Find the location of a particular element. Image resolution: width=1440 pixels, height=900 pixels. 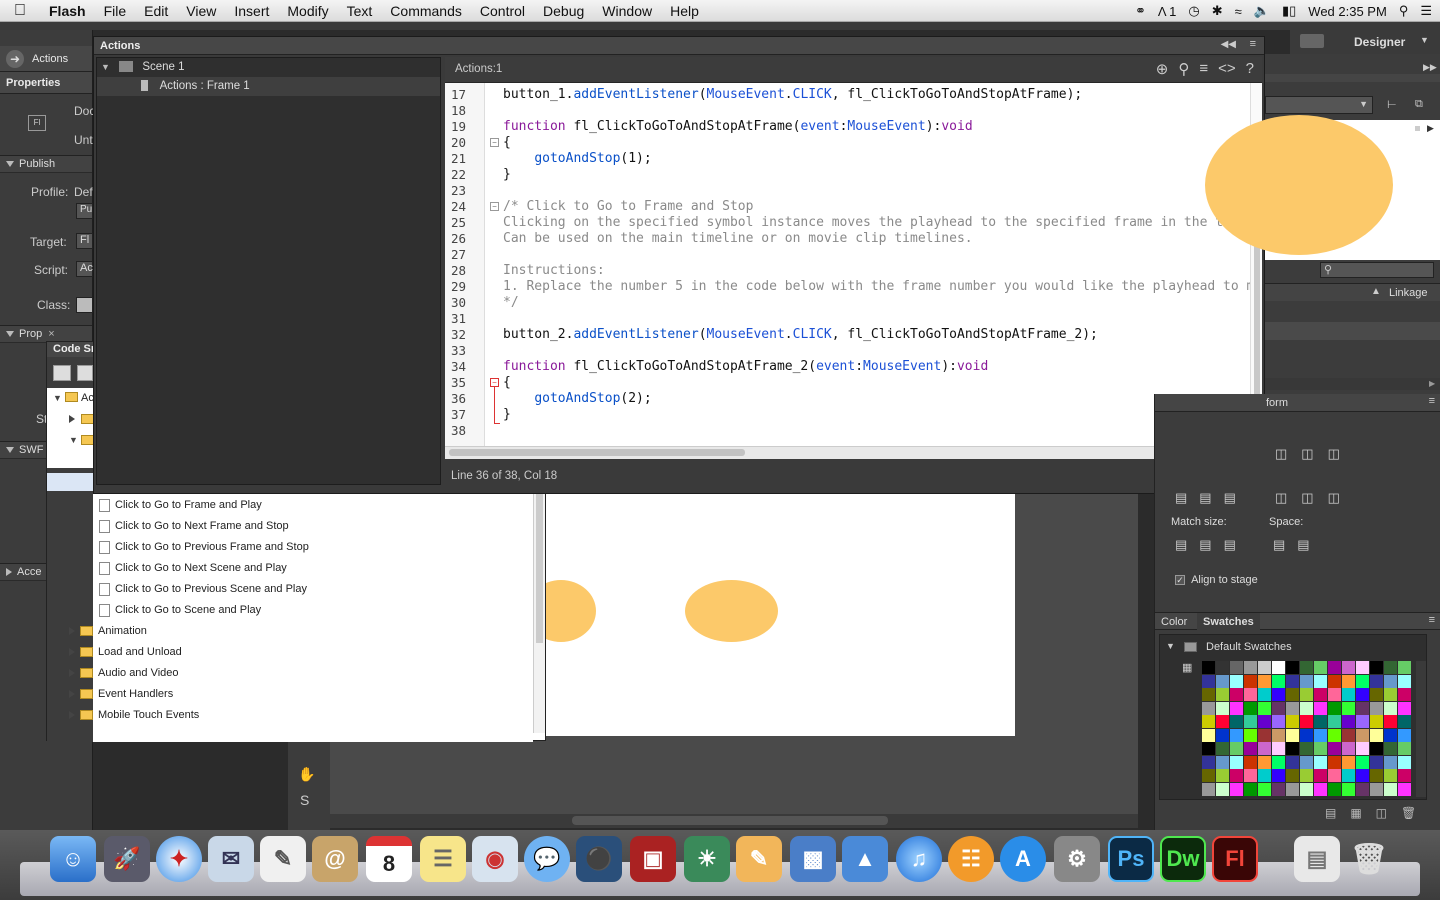

bluetooth-icon: ✱ is located at coordinates (1217, 11).